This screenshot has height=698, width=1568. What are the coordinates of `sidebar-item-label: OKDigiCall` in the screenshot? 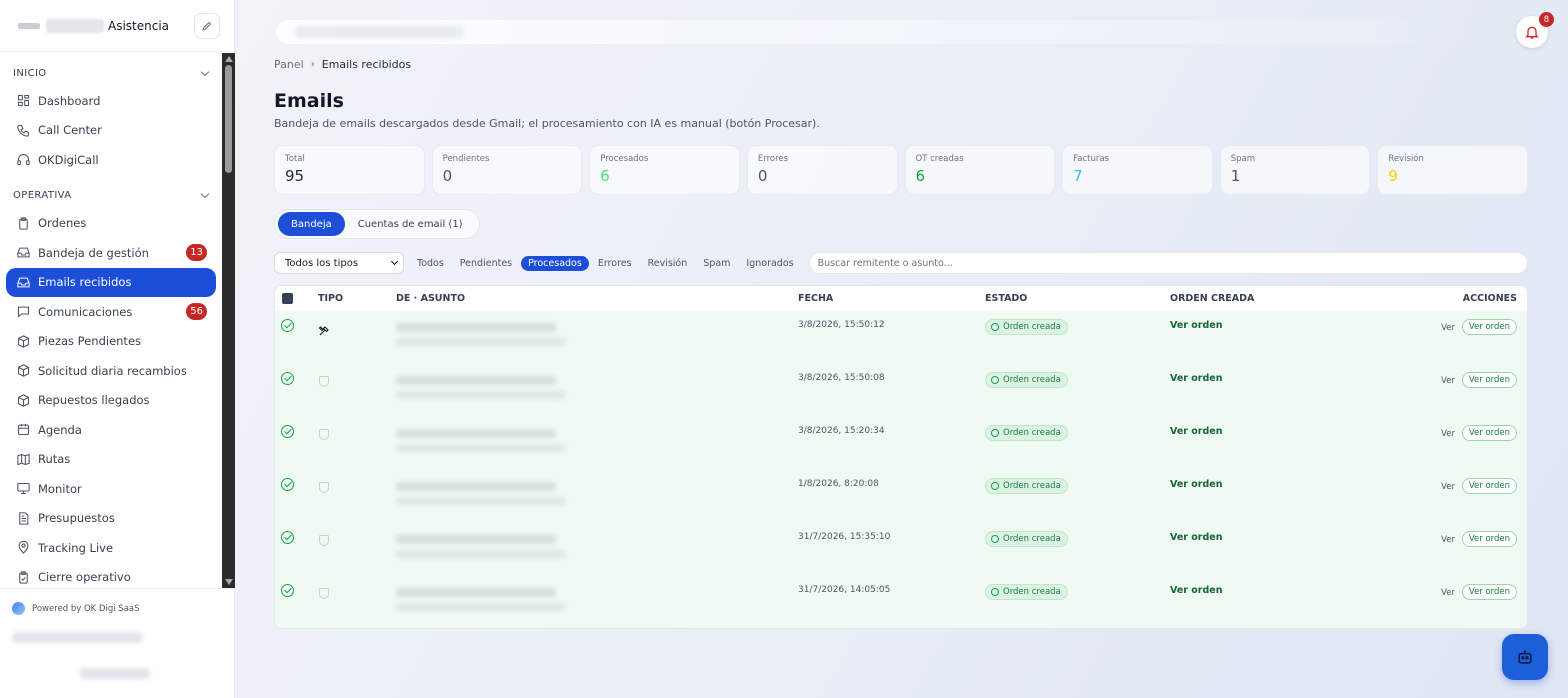 It's located at (68, 159).